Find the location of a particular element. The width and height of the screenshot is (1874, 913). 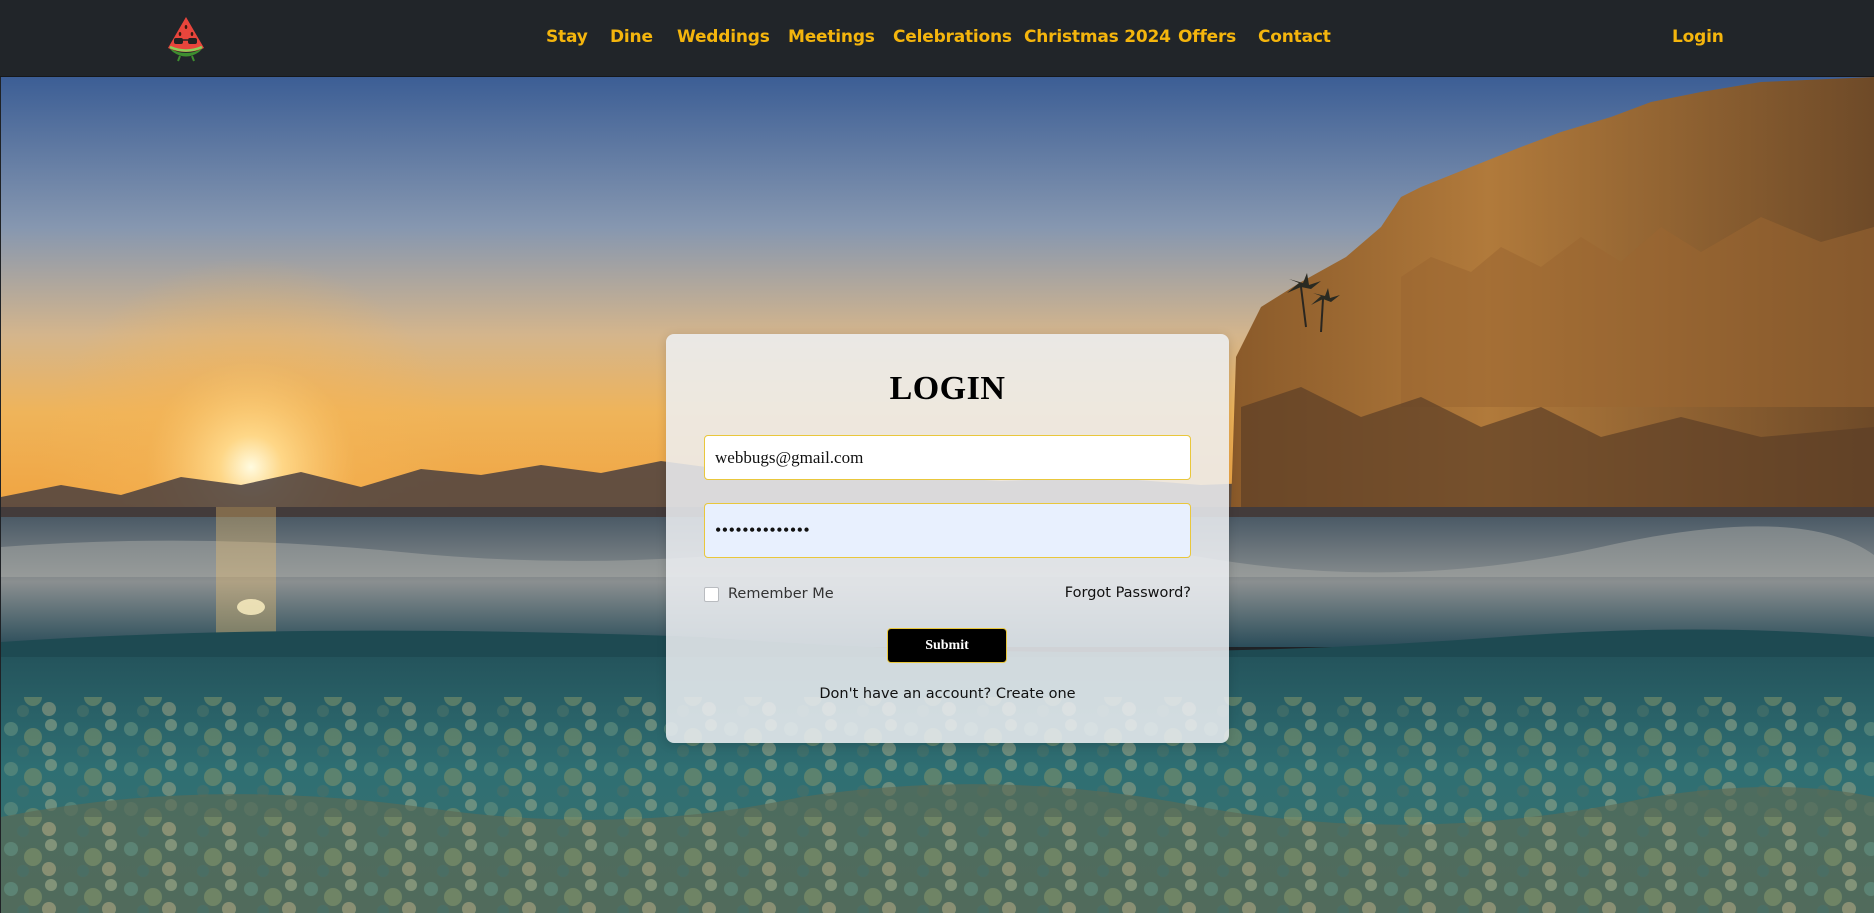

submit-button: Submit is located at coordinates (947, 645).